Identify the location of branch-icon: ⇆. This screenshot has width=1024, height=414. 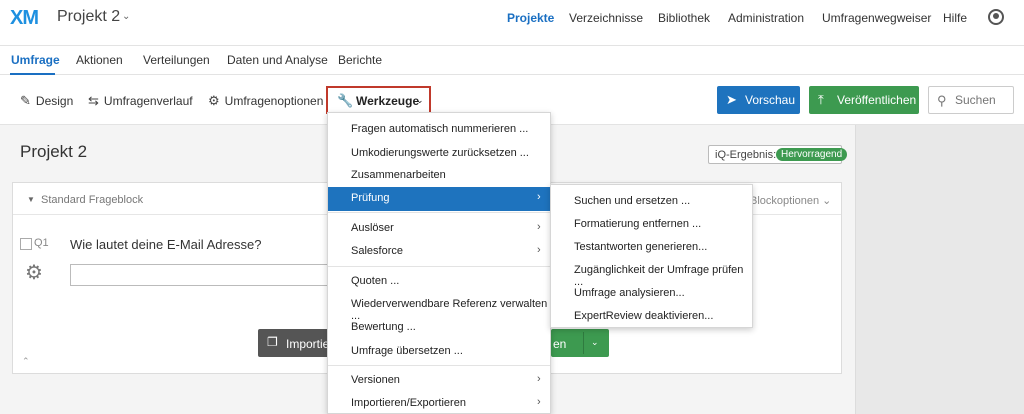
(93, 100).